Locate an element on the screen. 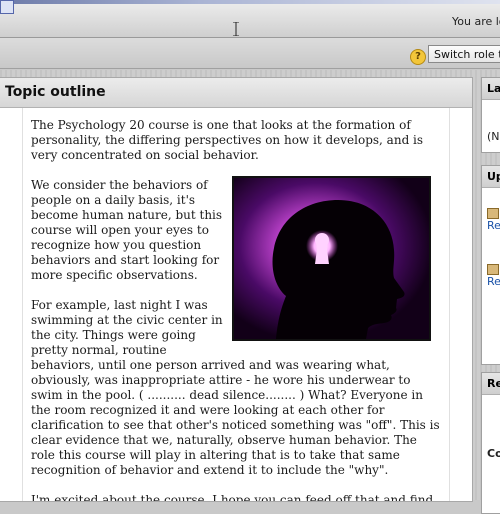 This screenshot has width=500, height=514. text-cursor-icon is located at coordinates (236, 29).